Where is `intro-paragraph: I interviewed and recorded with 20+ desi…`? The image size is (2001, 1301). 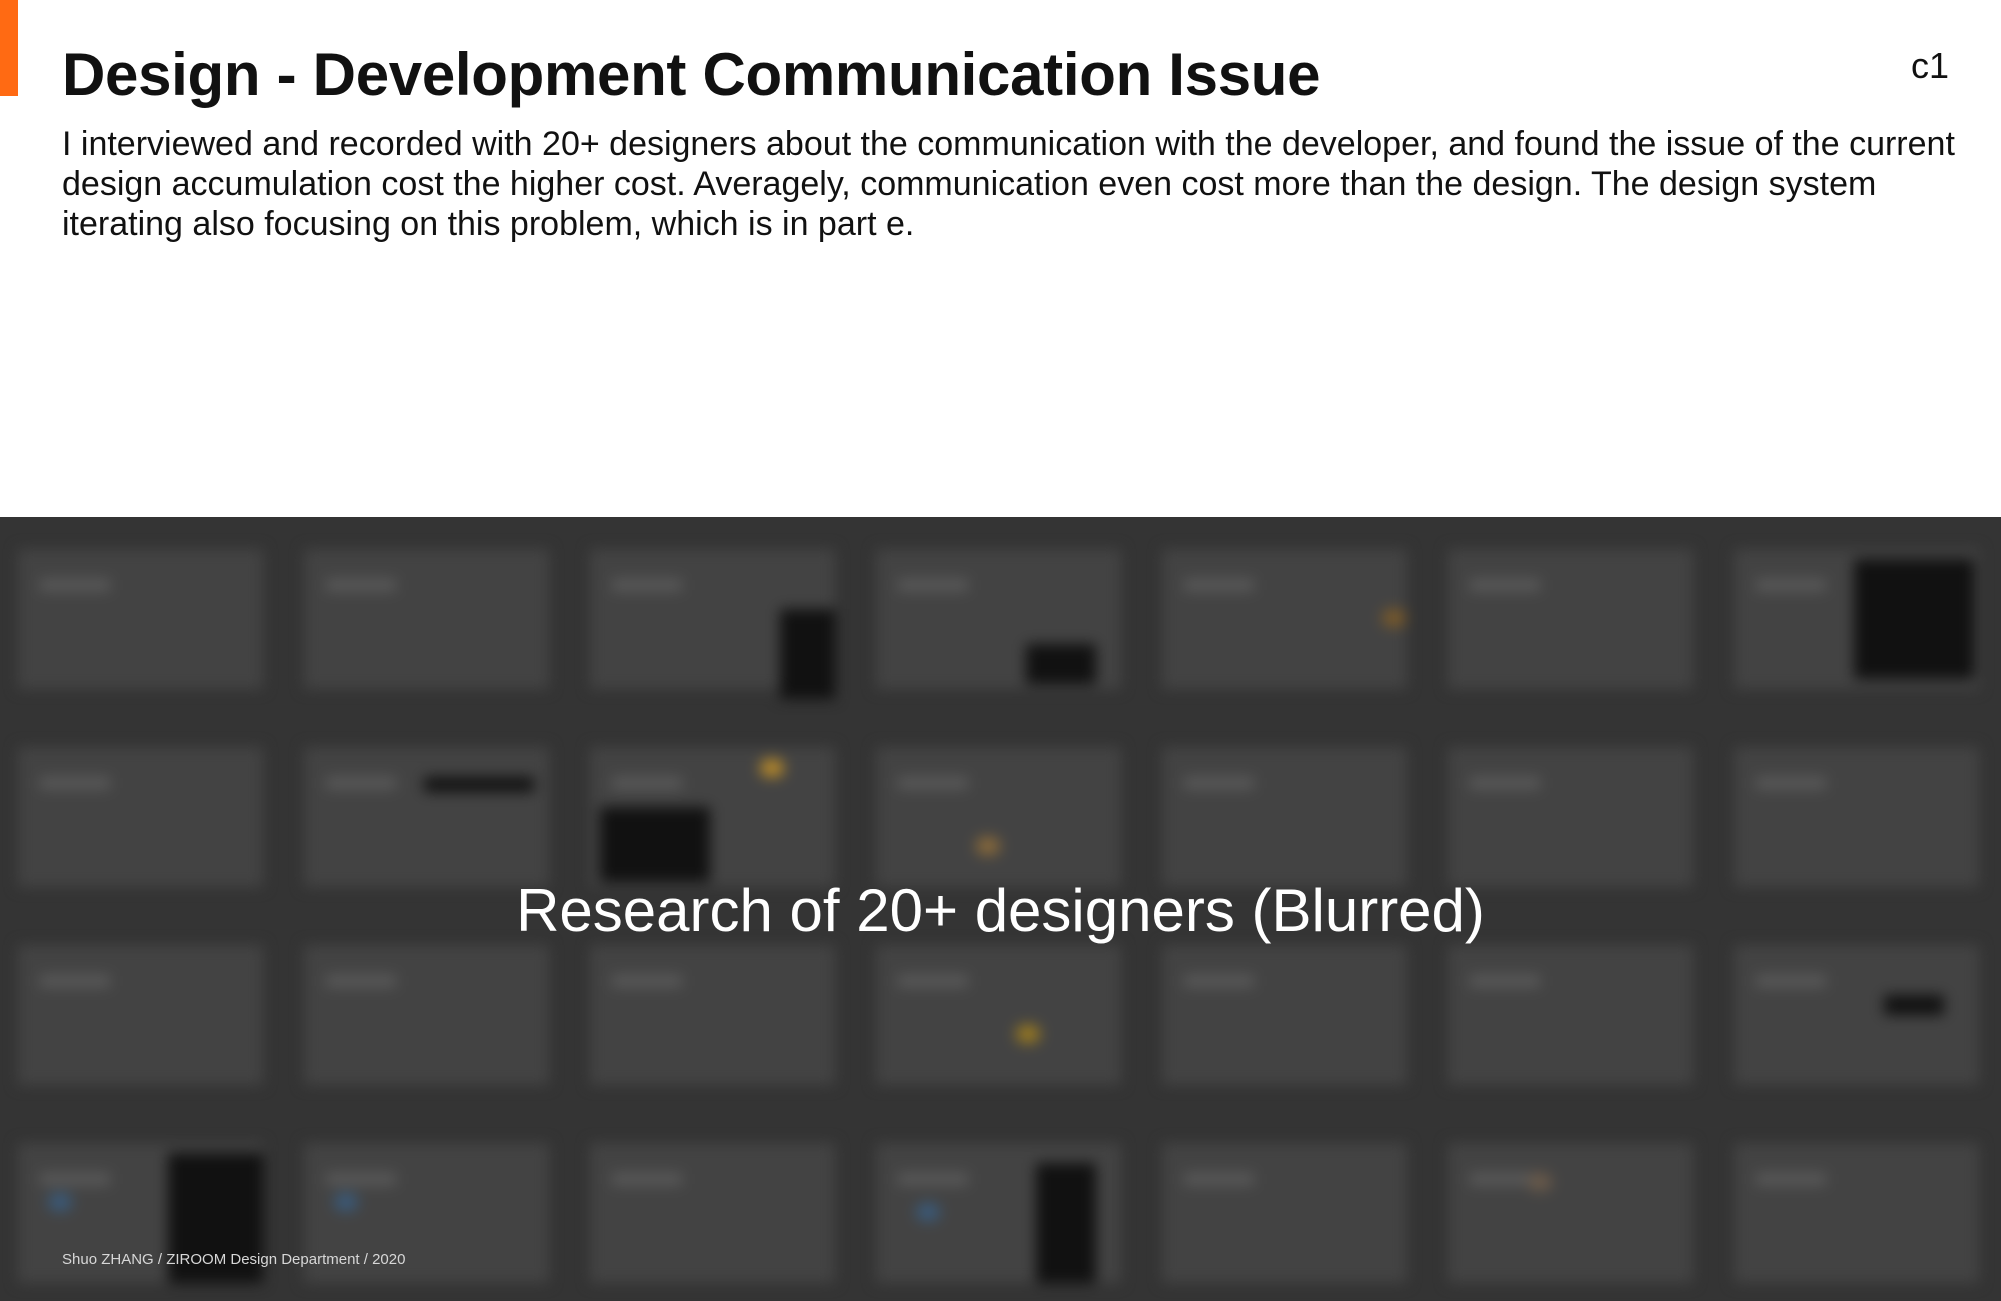 intro-paragraph: I interviewed and recorded with 20+ desi… is located at coordinates (1008, 184).